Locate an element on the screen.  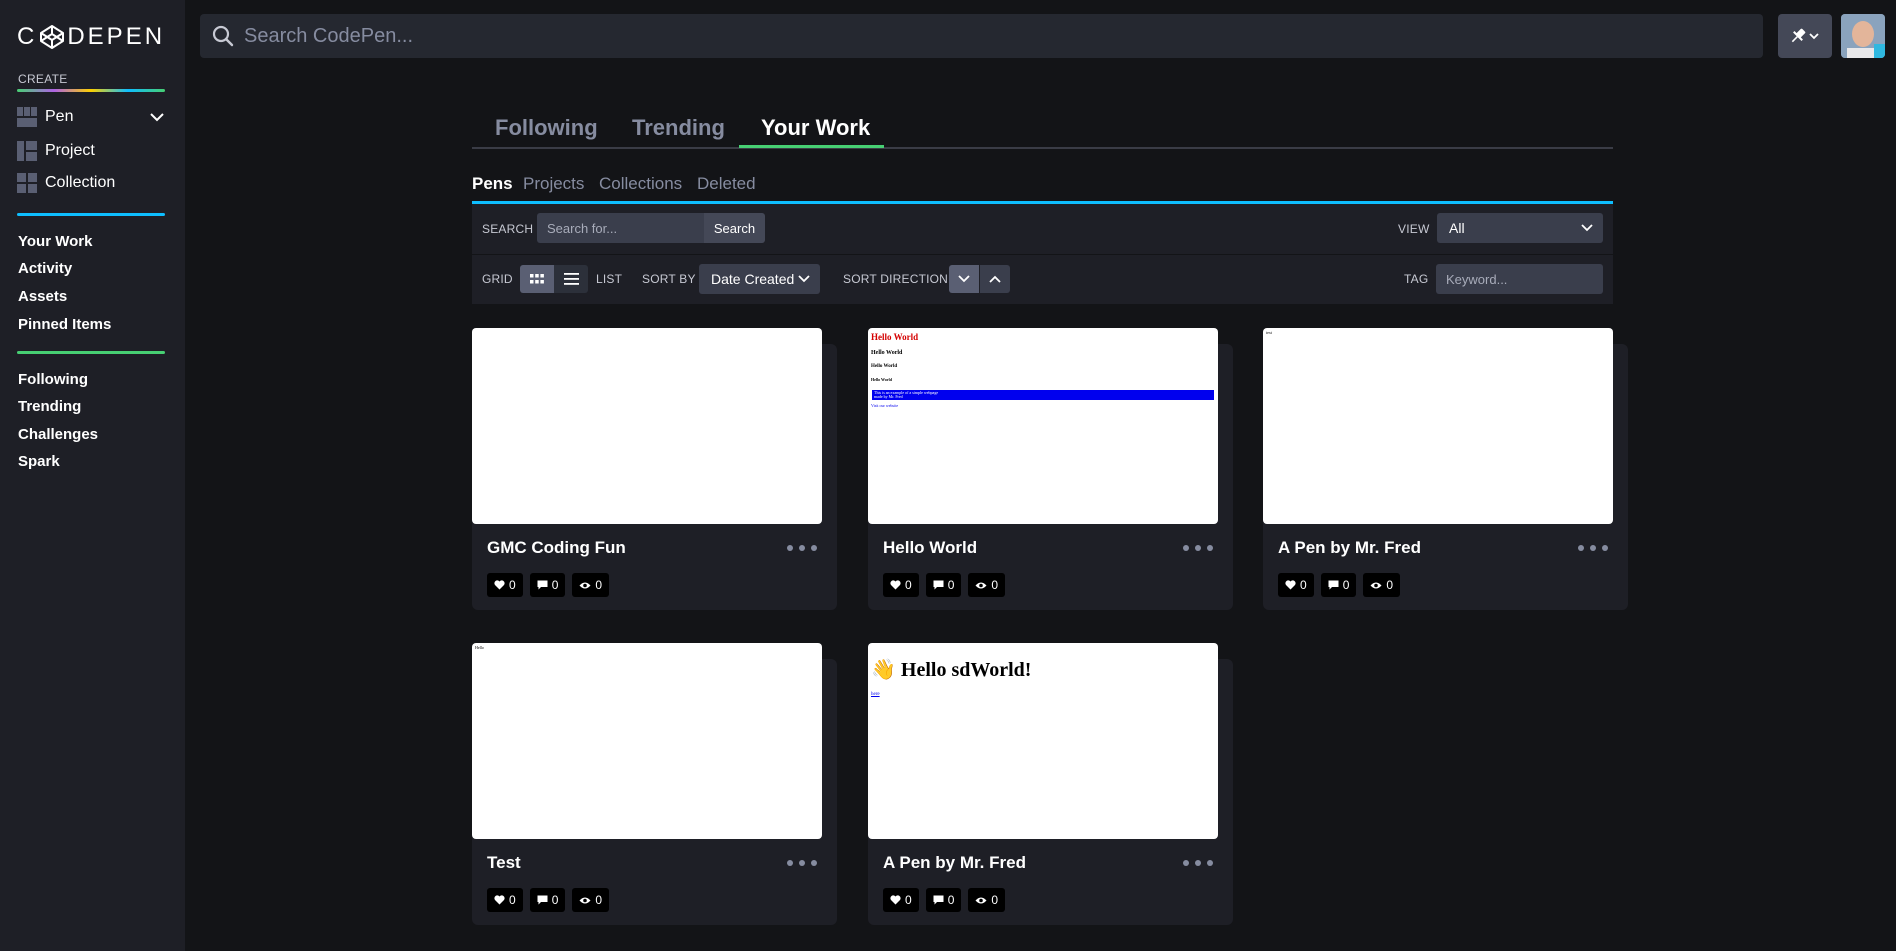
pen-preview: Hello is located at coordinates (647, 741).